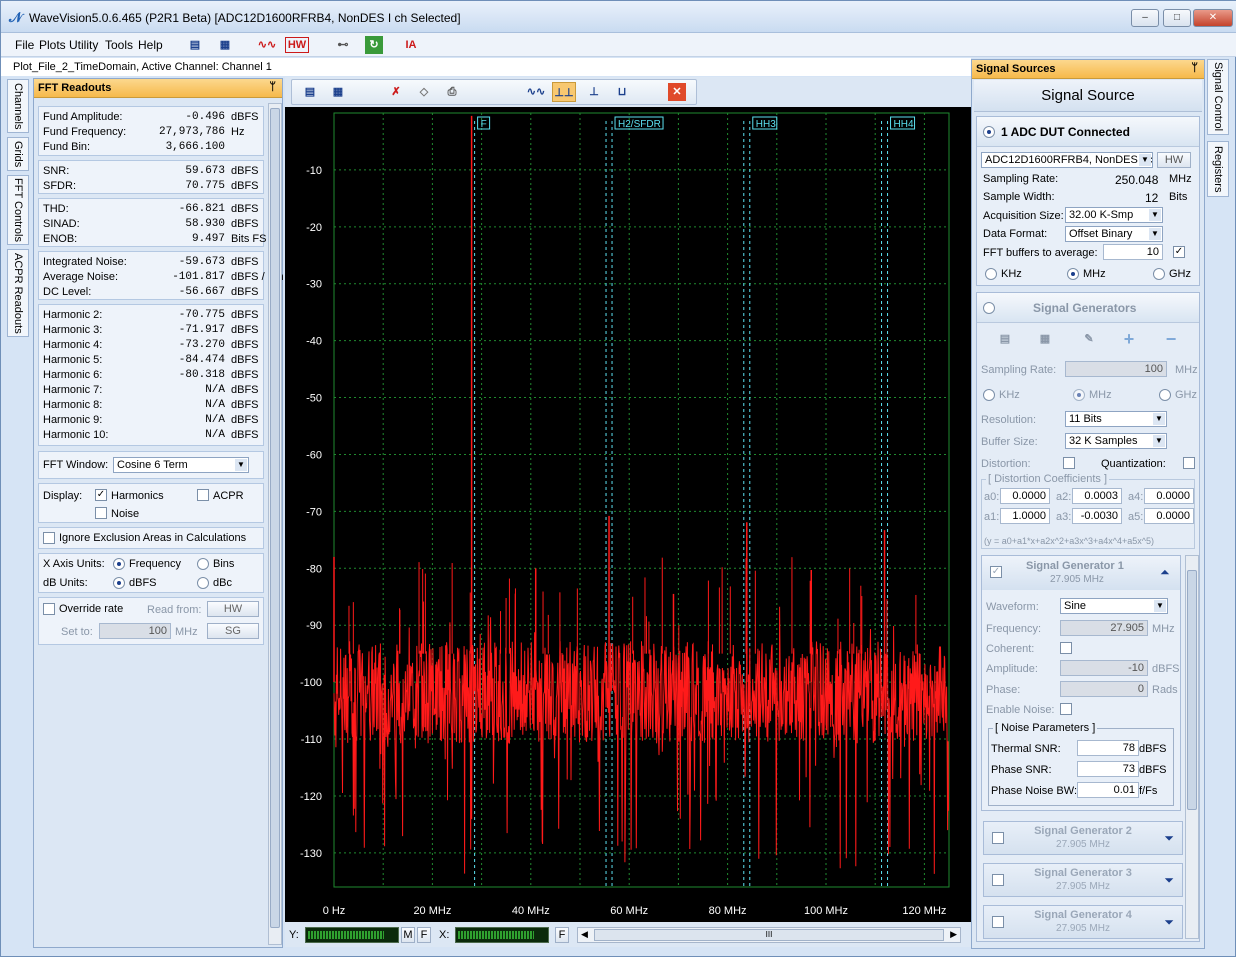 Image resolution: width=1236 pixels, height=957 pixels. What do you see at coordinates (1218, 97) in the screenshot?
I see `tab-signal-control: Signal Control` at bounding box center [1218, 97].